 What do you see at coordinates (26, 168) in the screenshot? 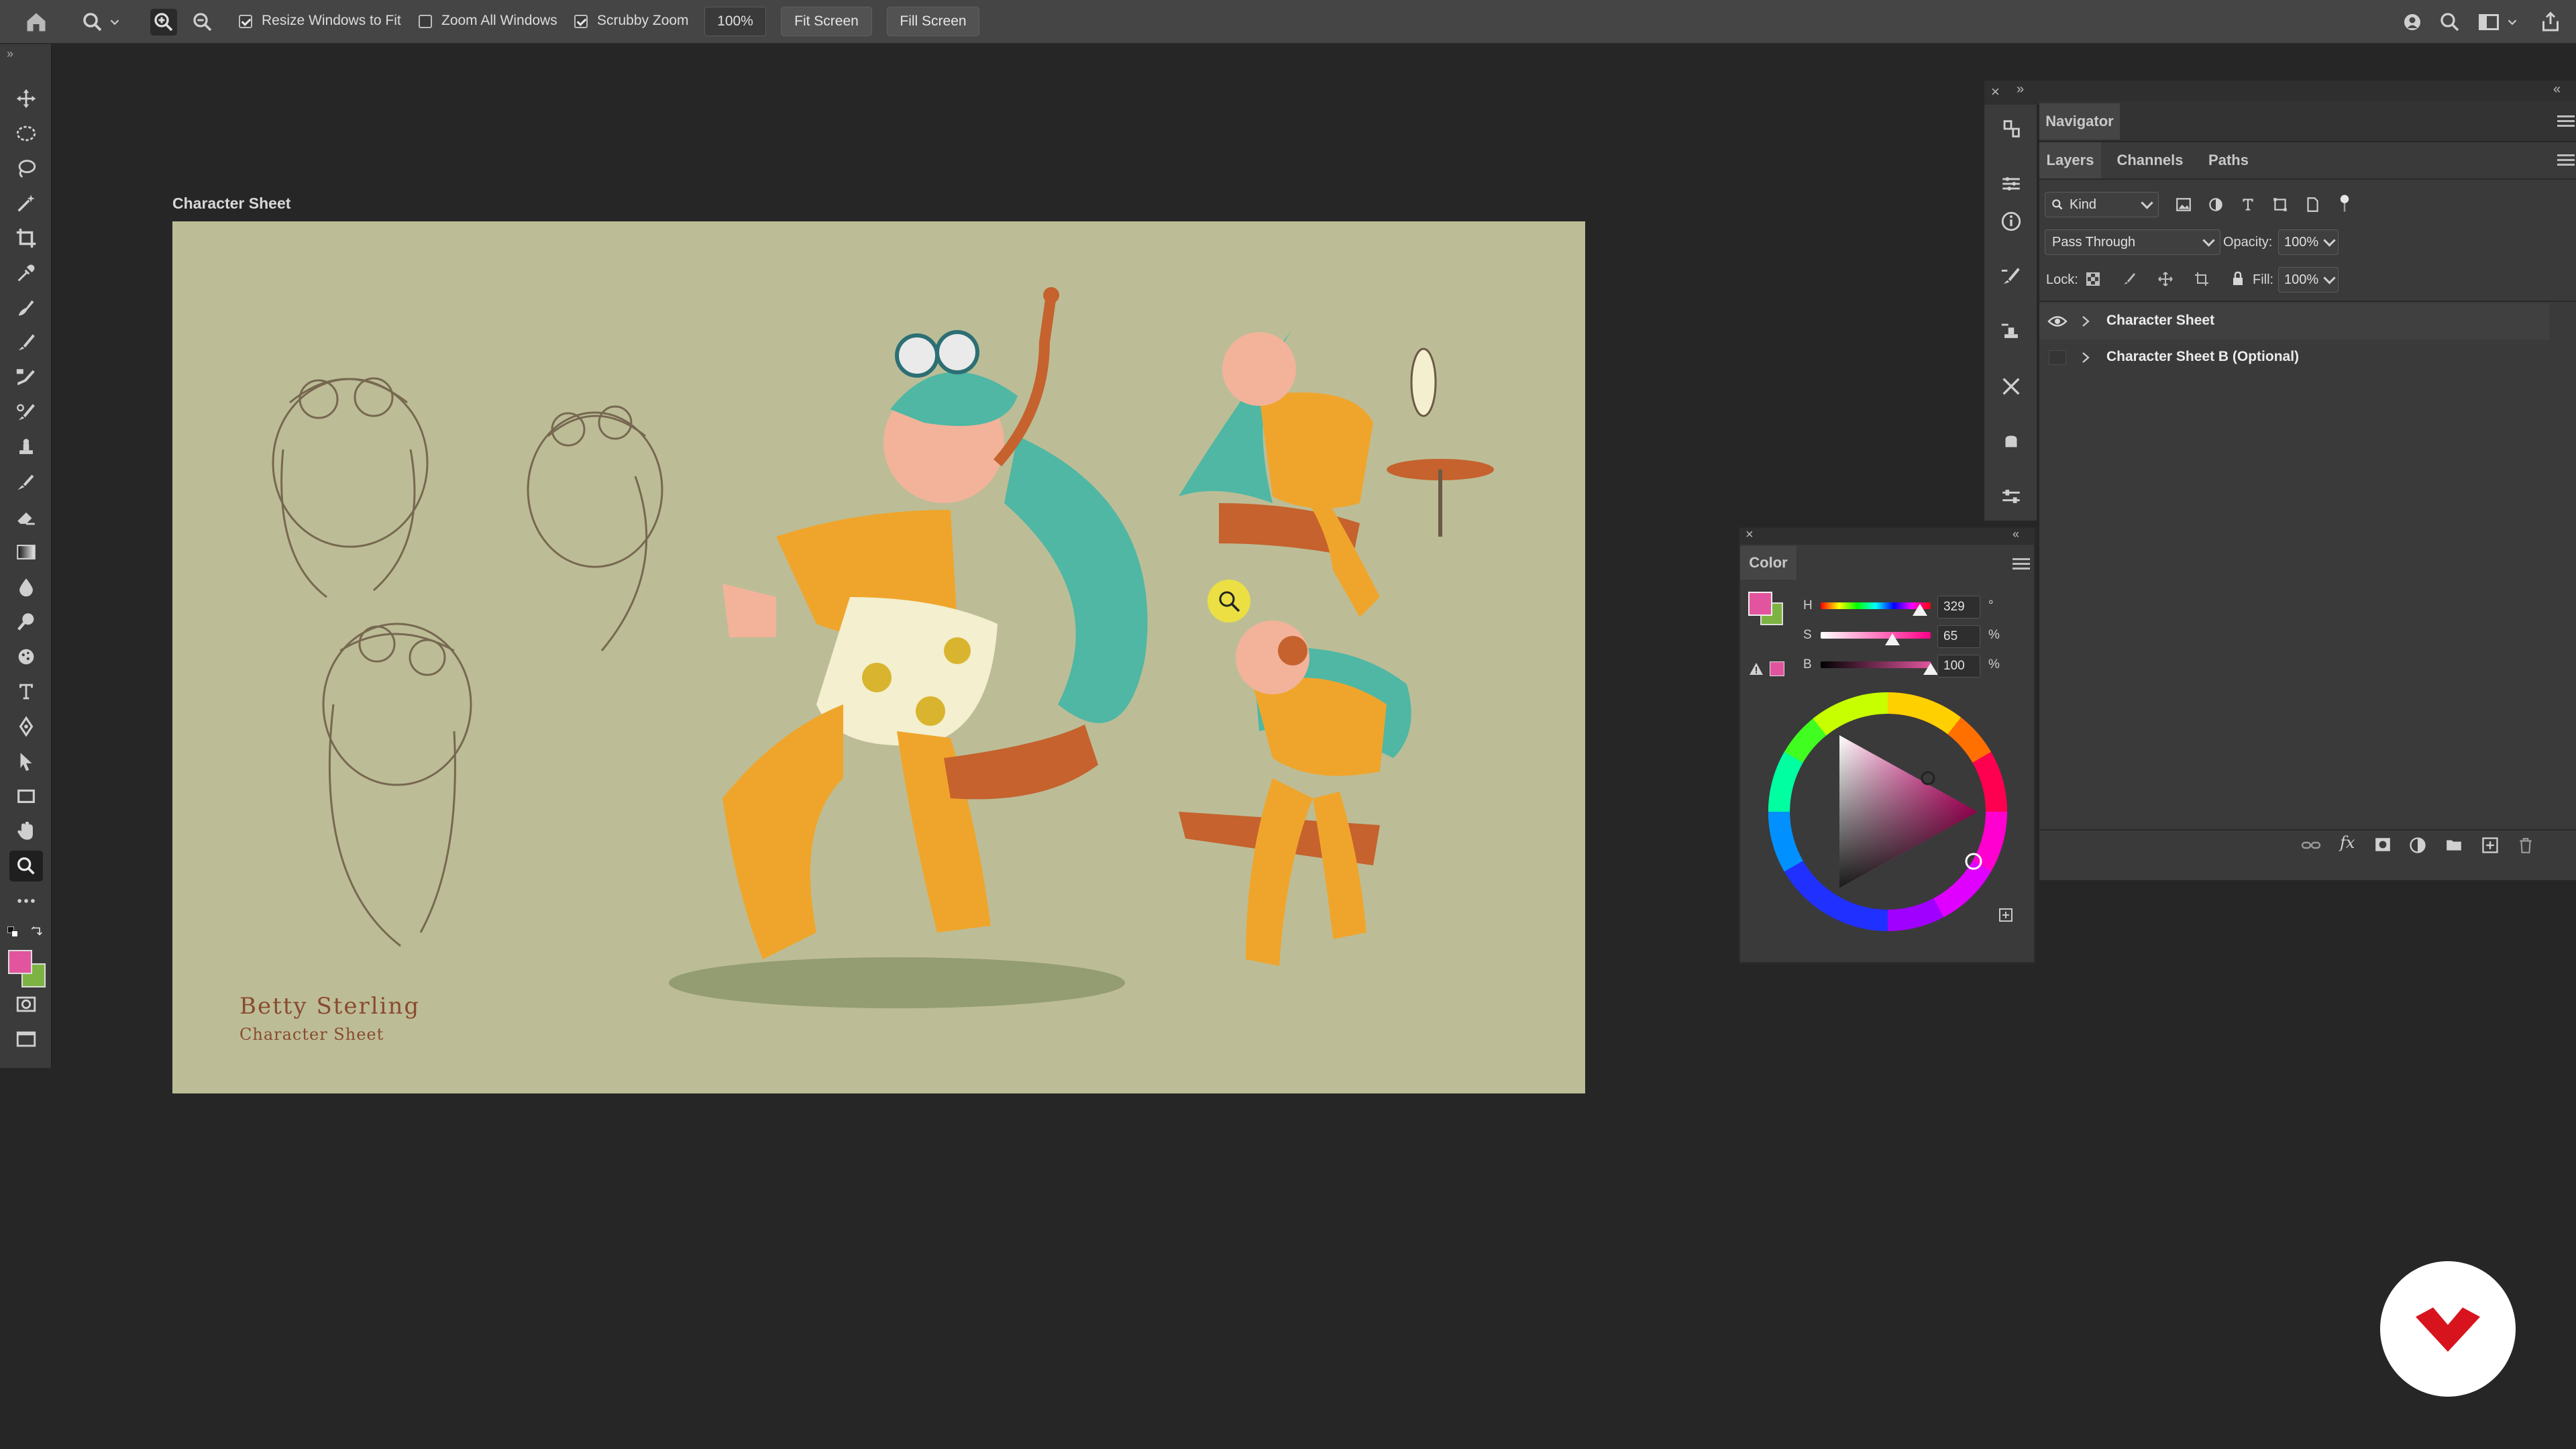
I see `lasso-icon` at bounding box center [26, 168].